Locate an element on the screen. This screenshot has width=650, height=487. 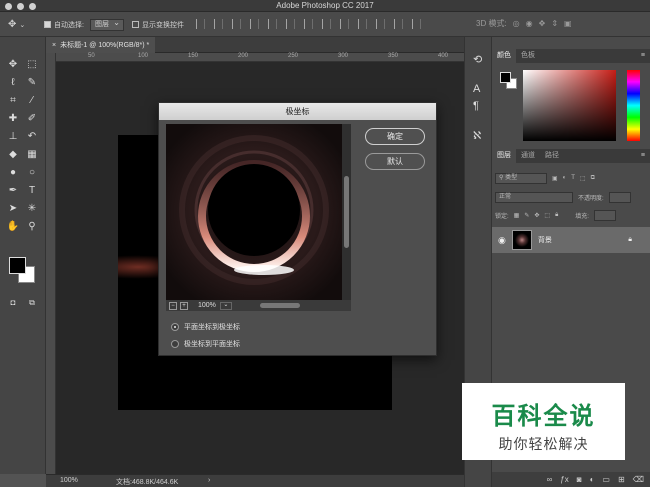
status-zoom: 100% is located at coordinates (69, 480).